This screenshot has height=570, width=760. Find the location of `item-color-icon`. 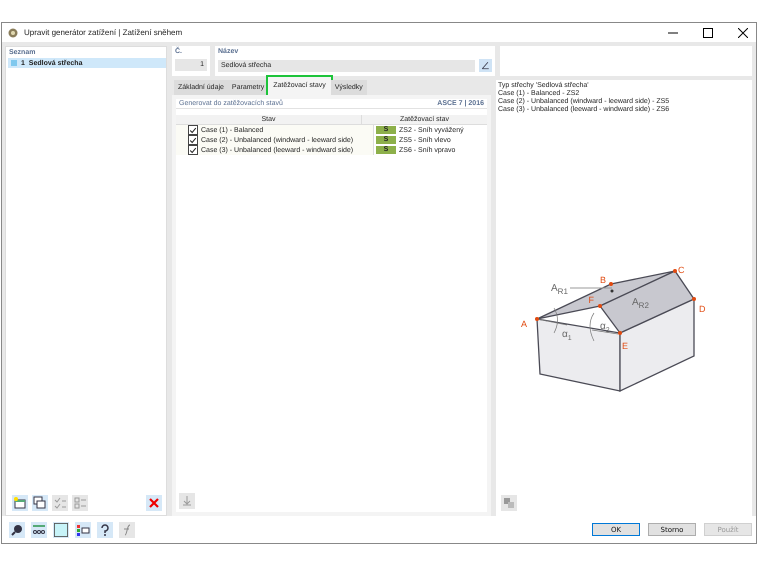

item-color-icon is located at coordinates (14, 63).